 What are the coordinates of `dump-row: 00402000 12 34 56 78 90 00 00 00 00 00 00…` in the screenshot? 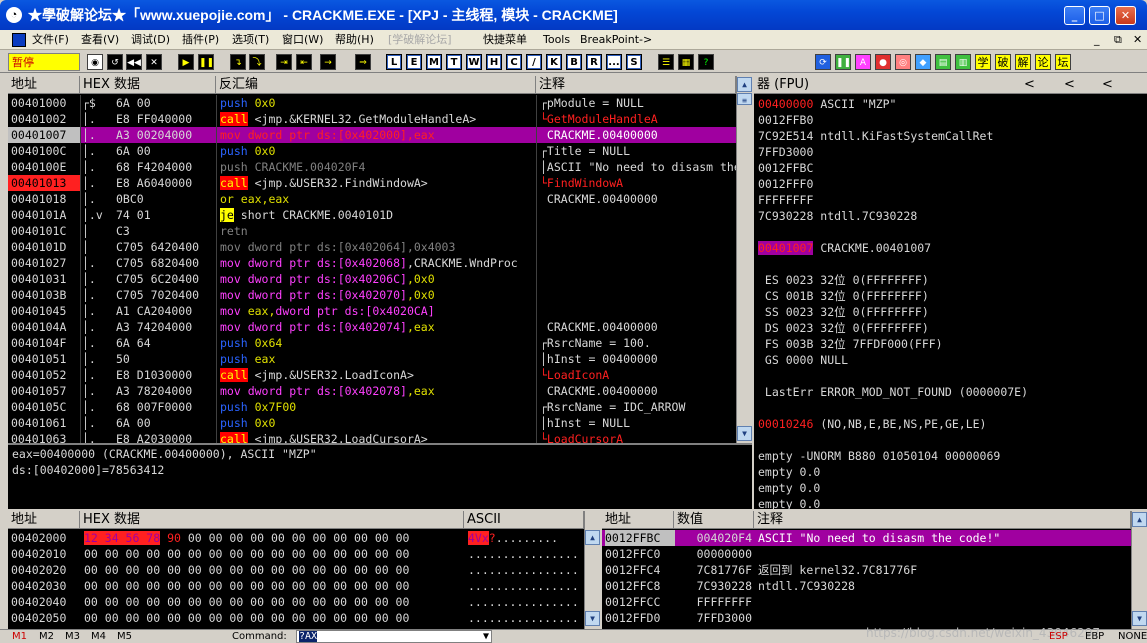 It's located at (296, 538).